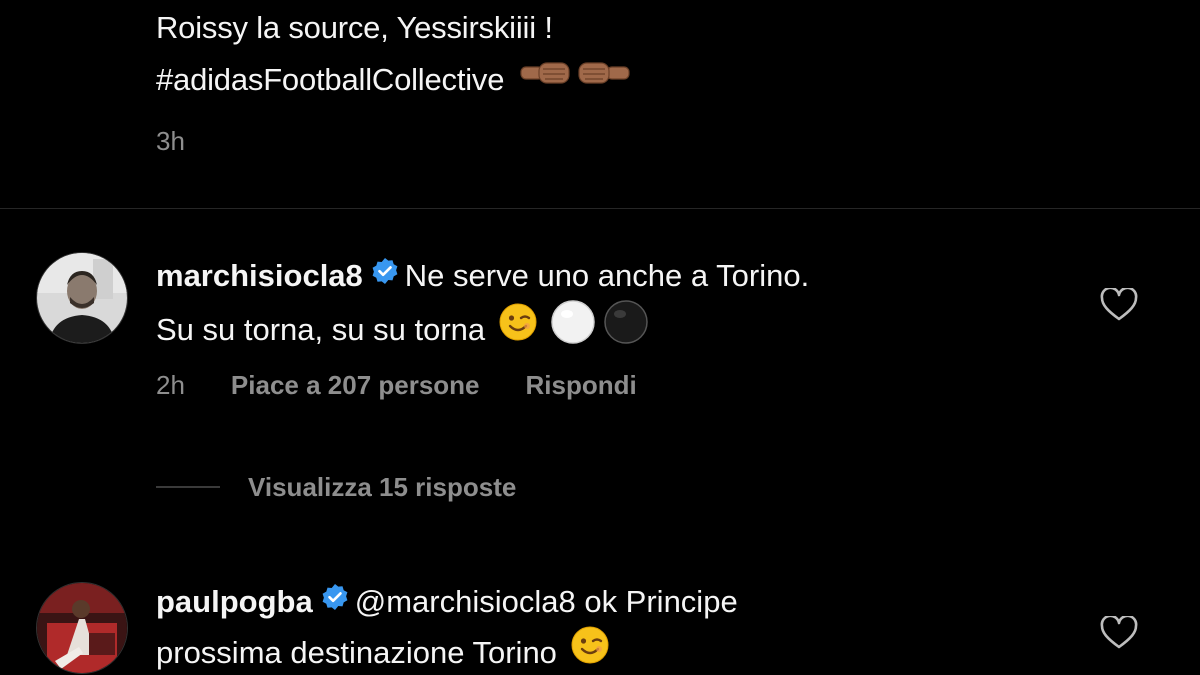  I want to click on white-circle-emoji-icon, so click(573, 329).